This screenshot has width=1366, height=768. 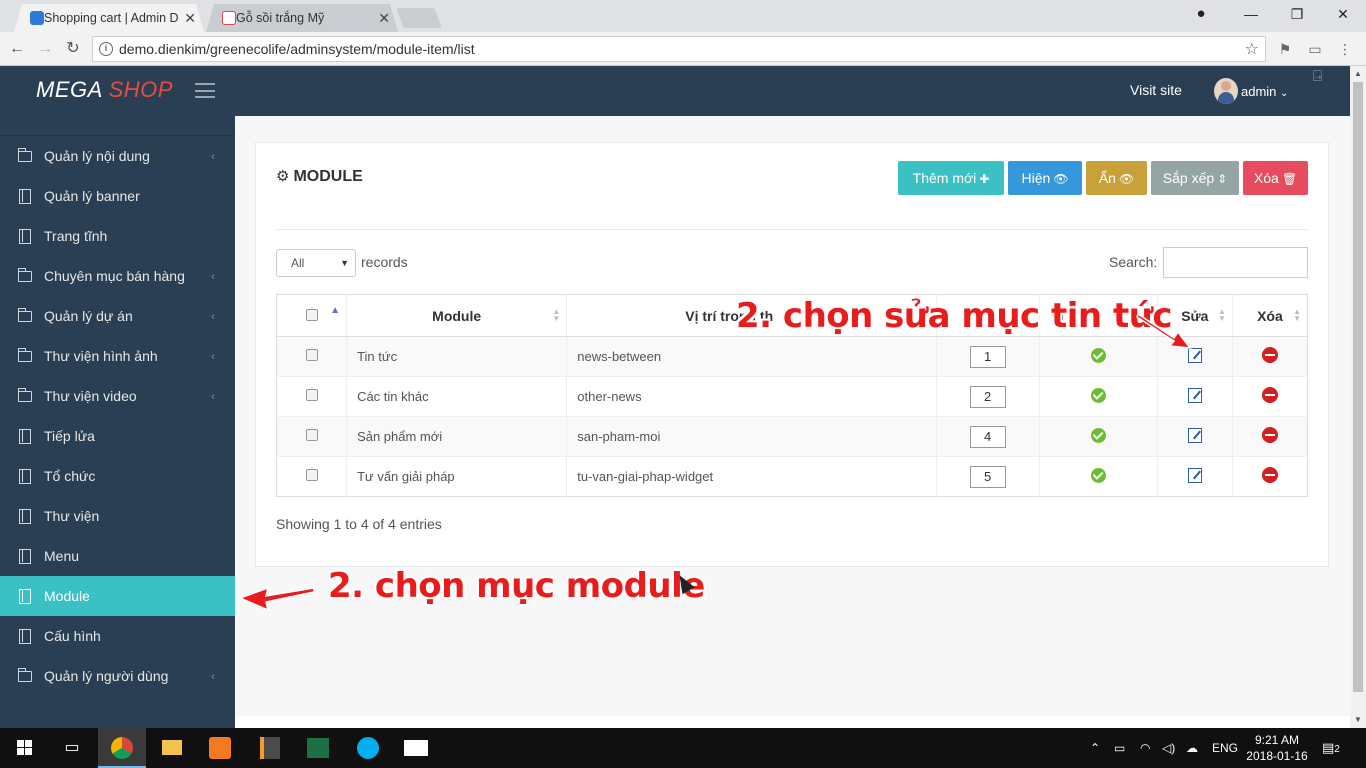 What do you see at coordinates (1358, 720) in the screenshot?
I see `scroll-down-icon: ▼` at bounding box center [1358, 720].